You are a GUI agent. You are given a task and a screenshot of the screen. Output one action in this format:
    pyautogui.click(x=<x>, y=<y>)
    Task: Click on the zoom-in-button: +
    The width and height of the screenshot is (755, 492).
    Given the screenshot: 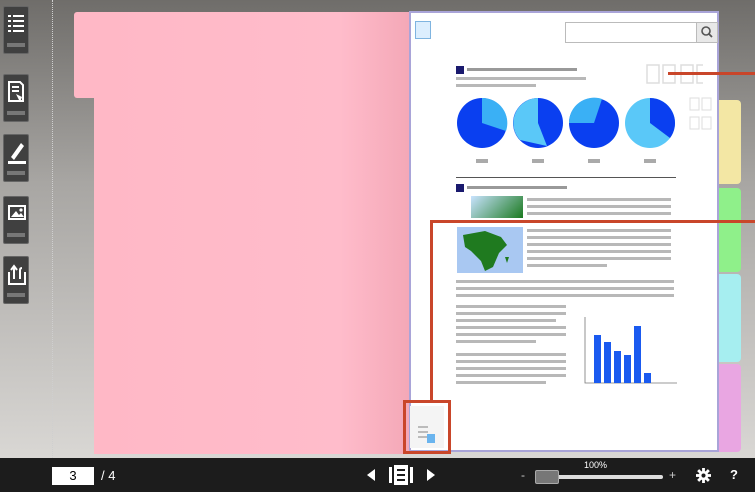 What is the action you would take?
    pyautogui.click(x=672, y=475)
    